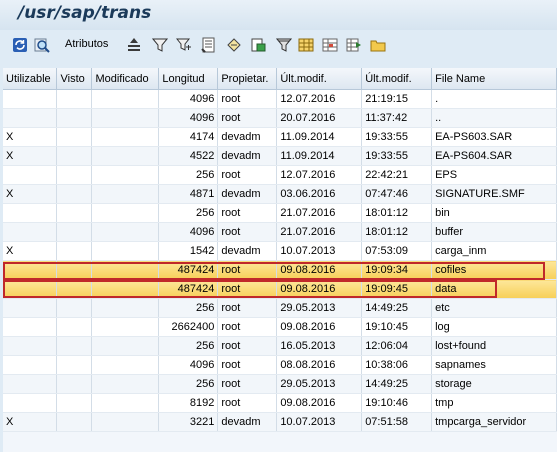 The image size is (557, 452). I want to click on cell-file-name: etc, so click(494, 308).